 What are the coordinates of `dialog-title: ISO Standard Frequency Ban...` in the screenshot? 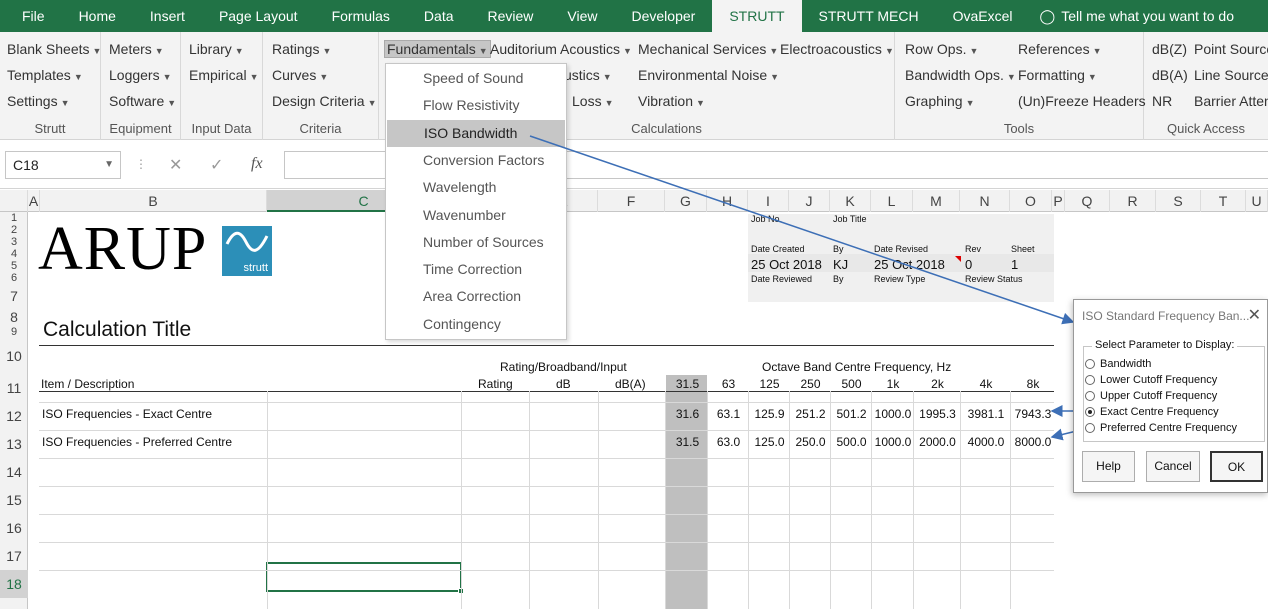 It's located at (1166, 316).